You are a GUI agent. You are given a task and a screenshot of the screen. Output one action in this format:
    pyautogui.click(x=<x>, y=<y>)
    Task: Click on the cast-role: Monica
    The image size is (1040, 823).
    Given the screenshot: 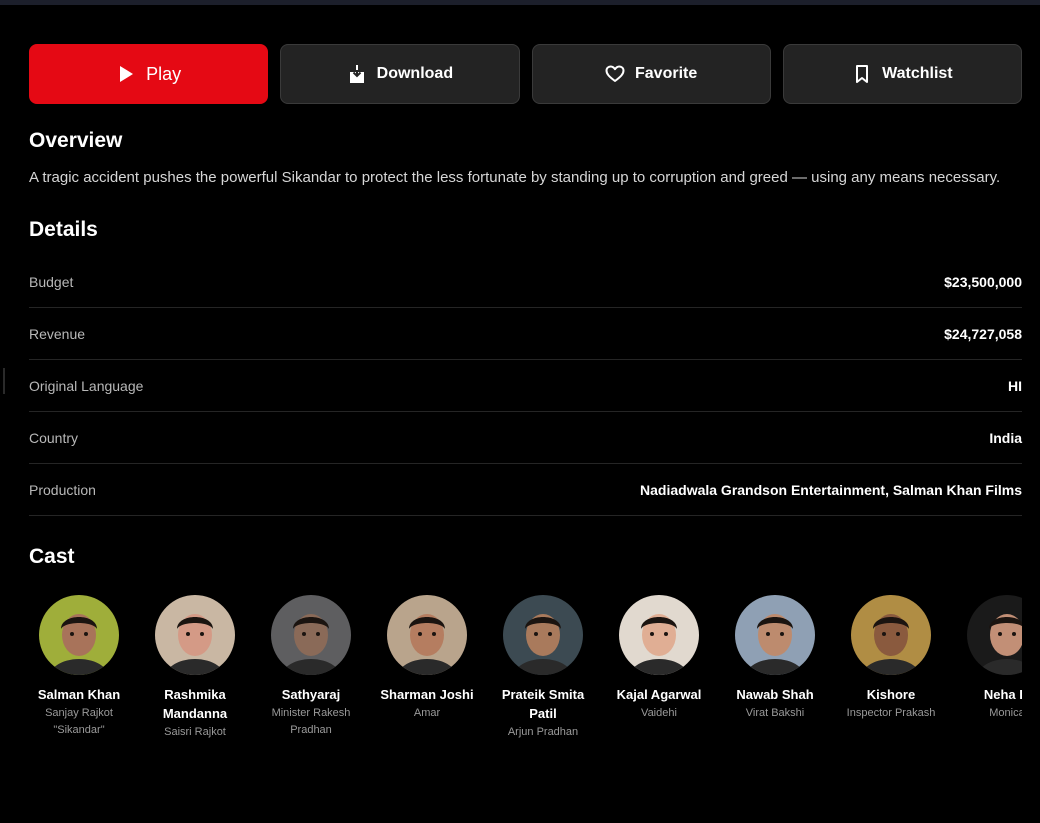 What is the action you would take?
    pyautogui.click(x=1005, y=713)
    